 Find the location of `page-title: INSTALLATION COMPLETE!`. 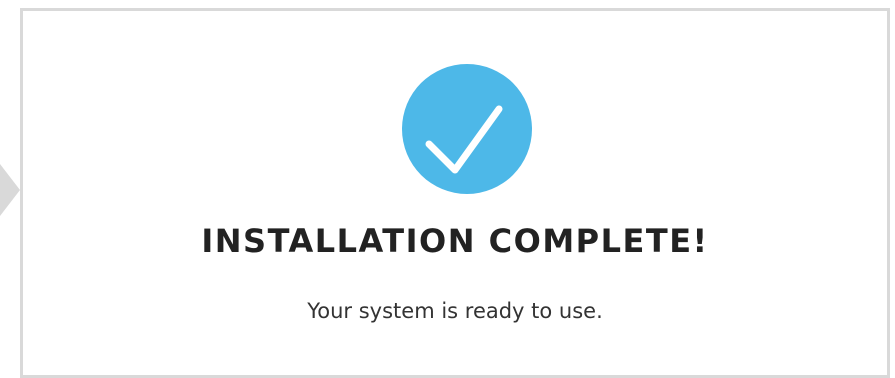

page-title: INSTALLATION COMPLETE! is located at coordinates (455, 241).